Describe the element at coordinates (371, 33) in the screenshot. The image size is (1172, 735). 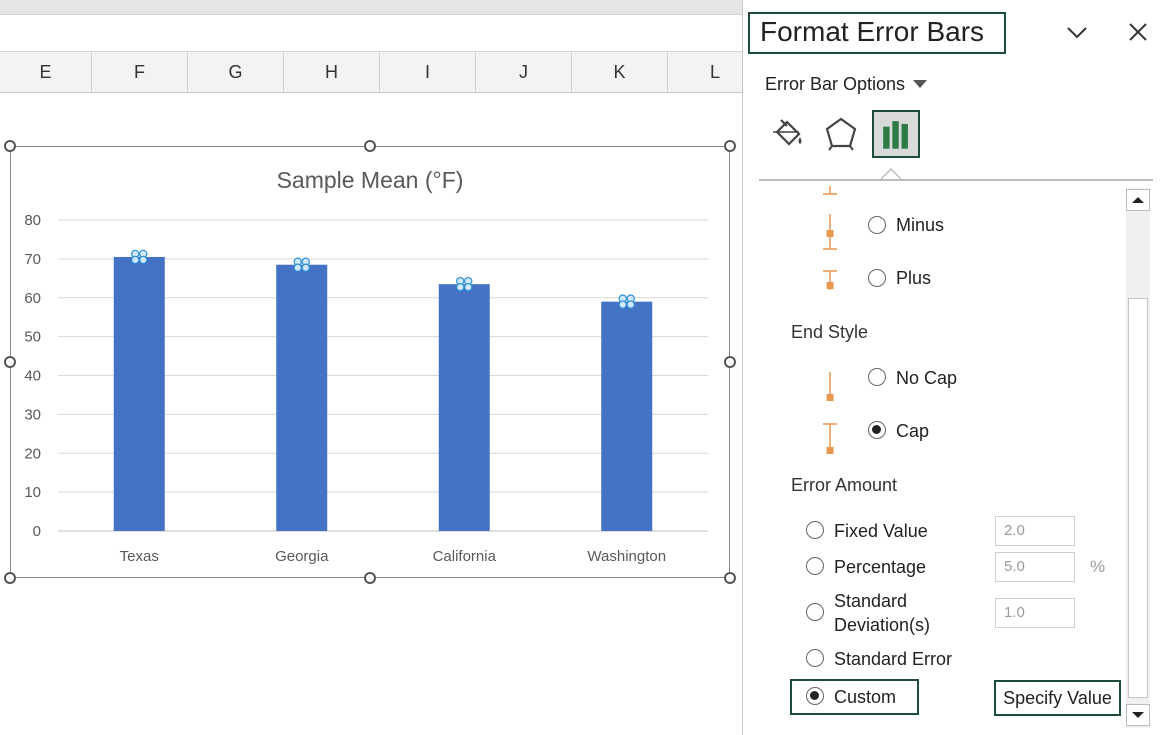
I see `formula-bar` at that location.